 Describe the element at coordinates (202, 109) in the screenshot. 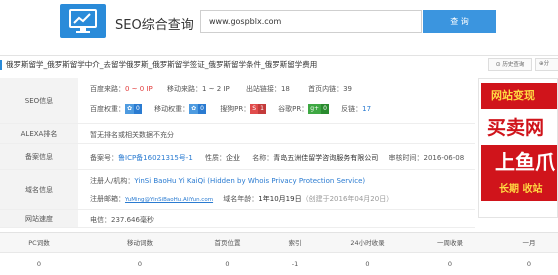

I see `mobile-weight-value: 0` at that location.